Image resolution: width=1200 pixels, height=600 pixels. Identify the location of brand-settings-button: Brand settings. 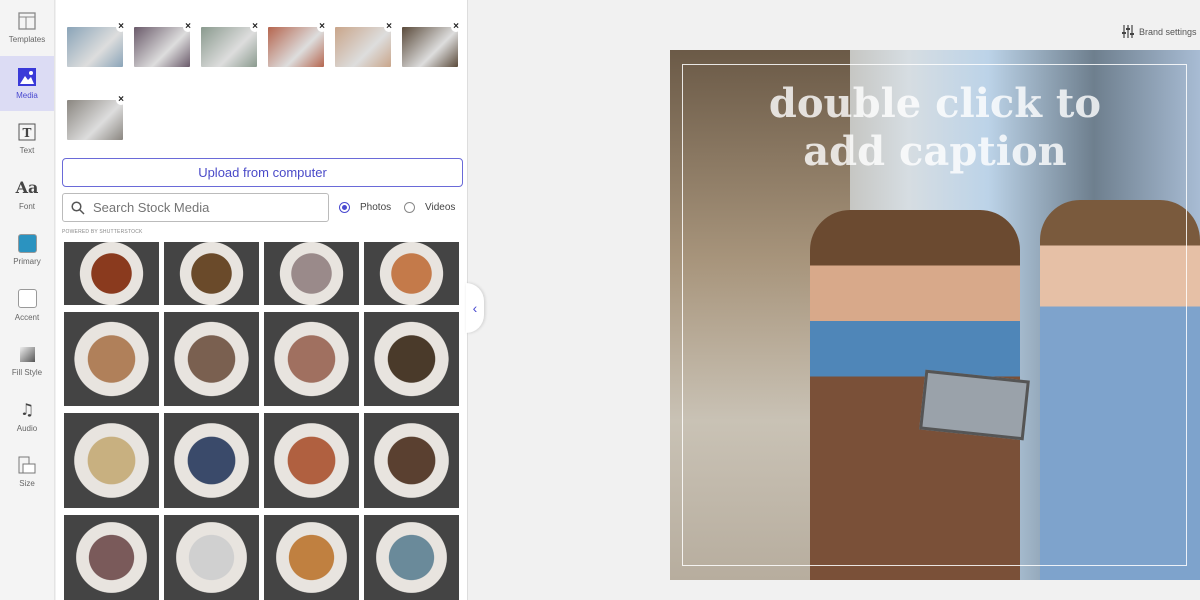
(1159, 31).